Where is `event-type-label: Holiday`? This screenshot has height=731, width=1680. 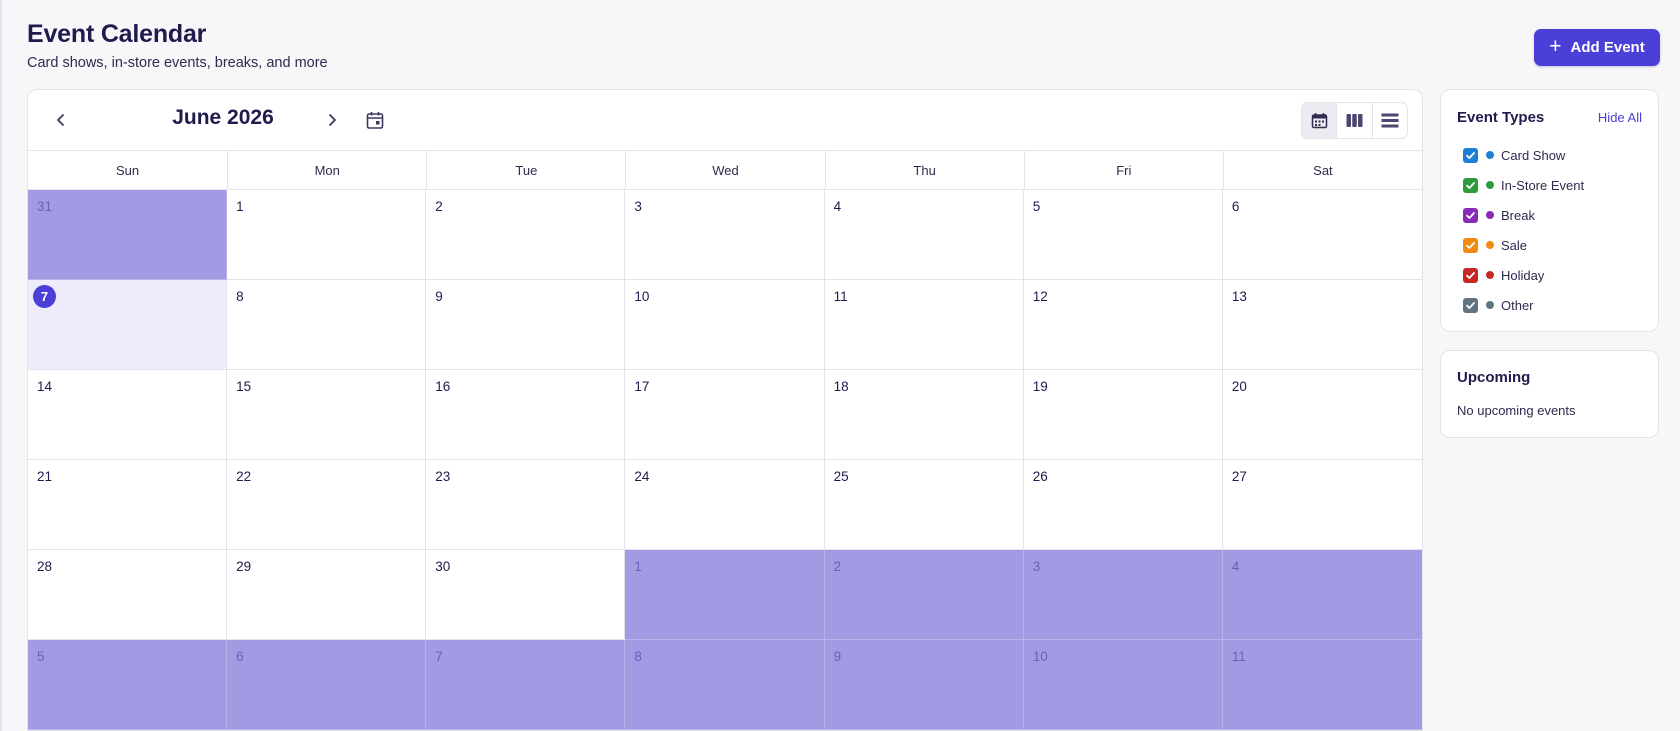
event-type-label: Holiday is located at coordinates (1523, 275).